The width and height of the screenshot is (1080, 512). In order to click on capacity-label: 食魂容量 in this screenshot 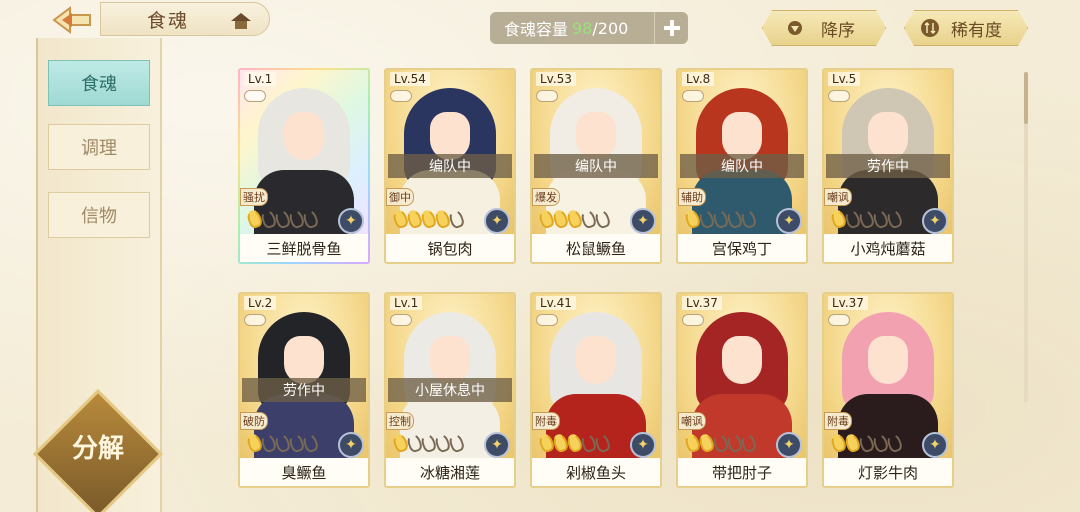, I will do `click(536, 29)`.